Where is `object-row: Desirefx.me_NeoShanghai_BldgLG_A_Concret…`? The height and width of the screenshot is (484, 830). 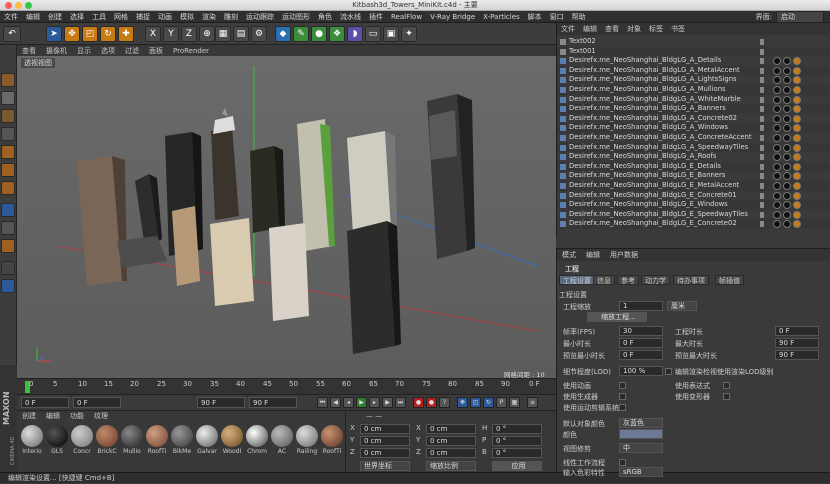
object-row: Desirefx.me_NeoShanghai_BldgLG_A_Concret… is located at coordinates (693, 138).